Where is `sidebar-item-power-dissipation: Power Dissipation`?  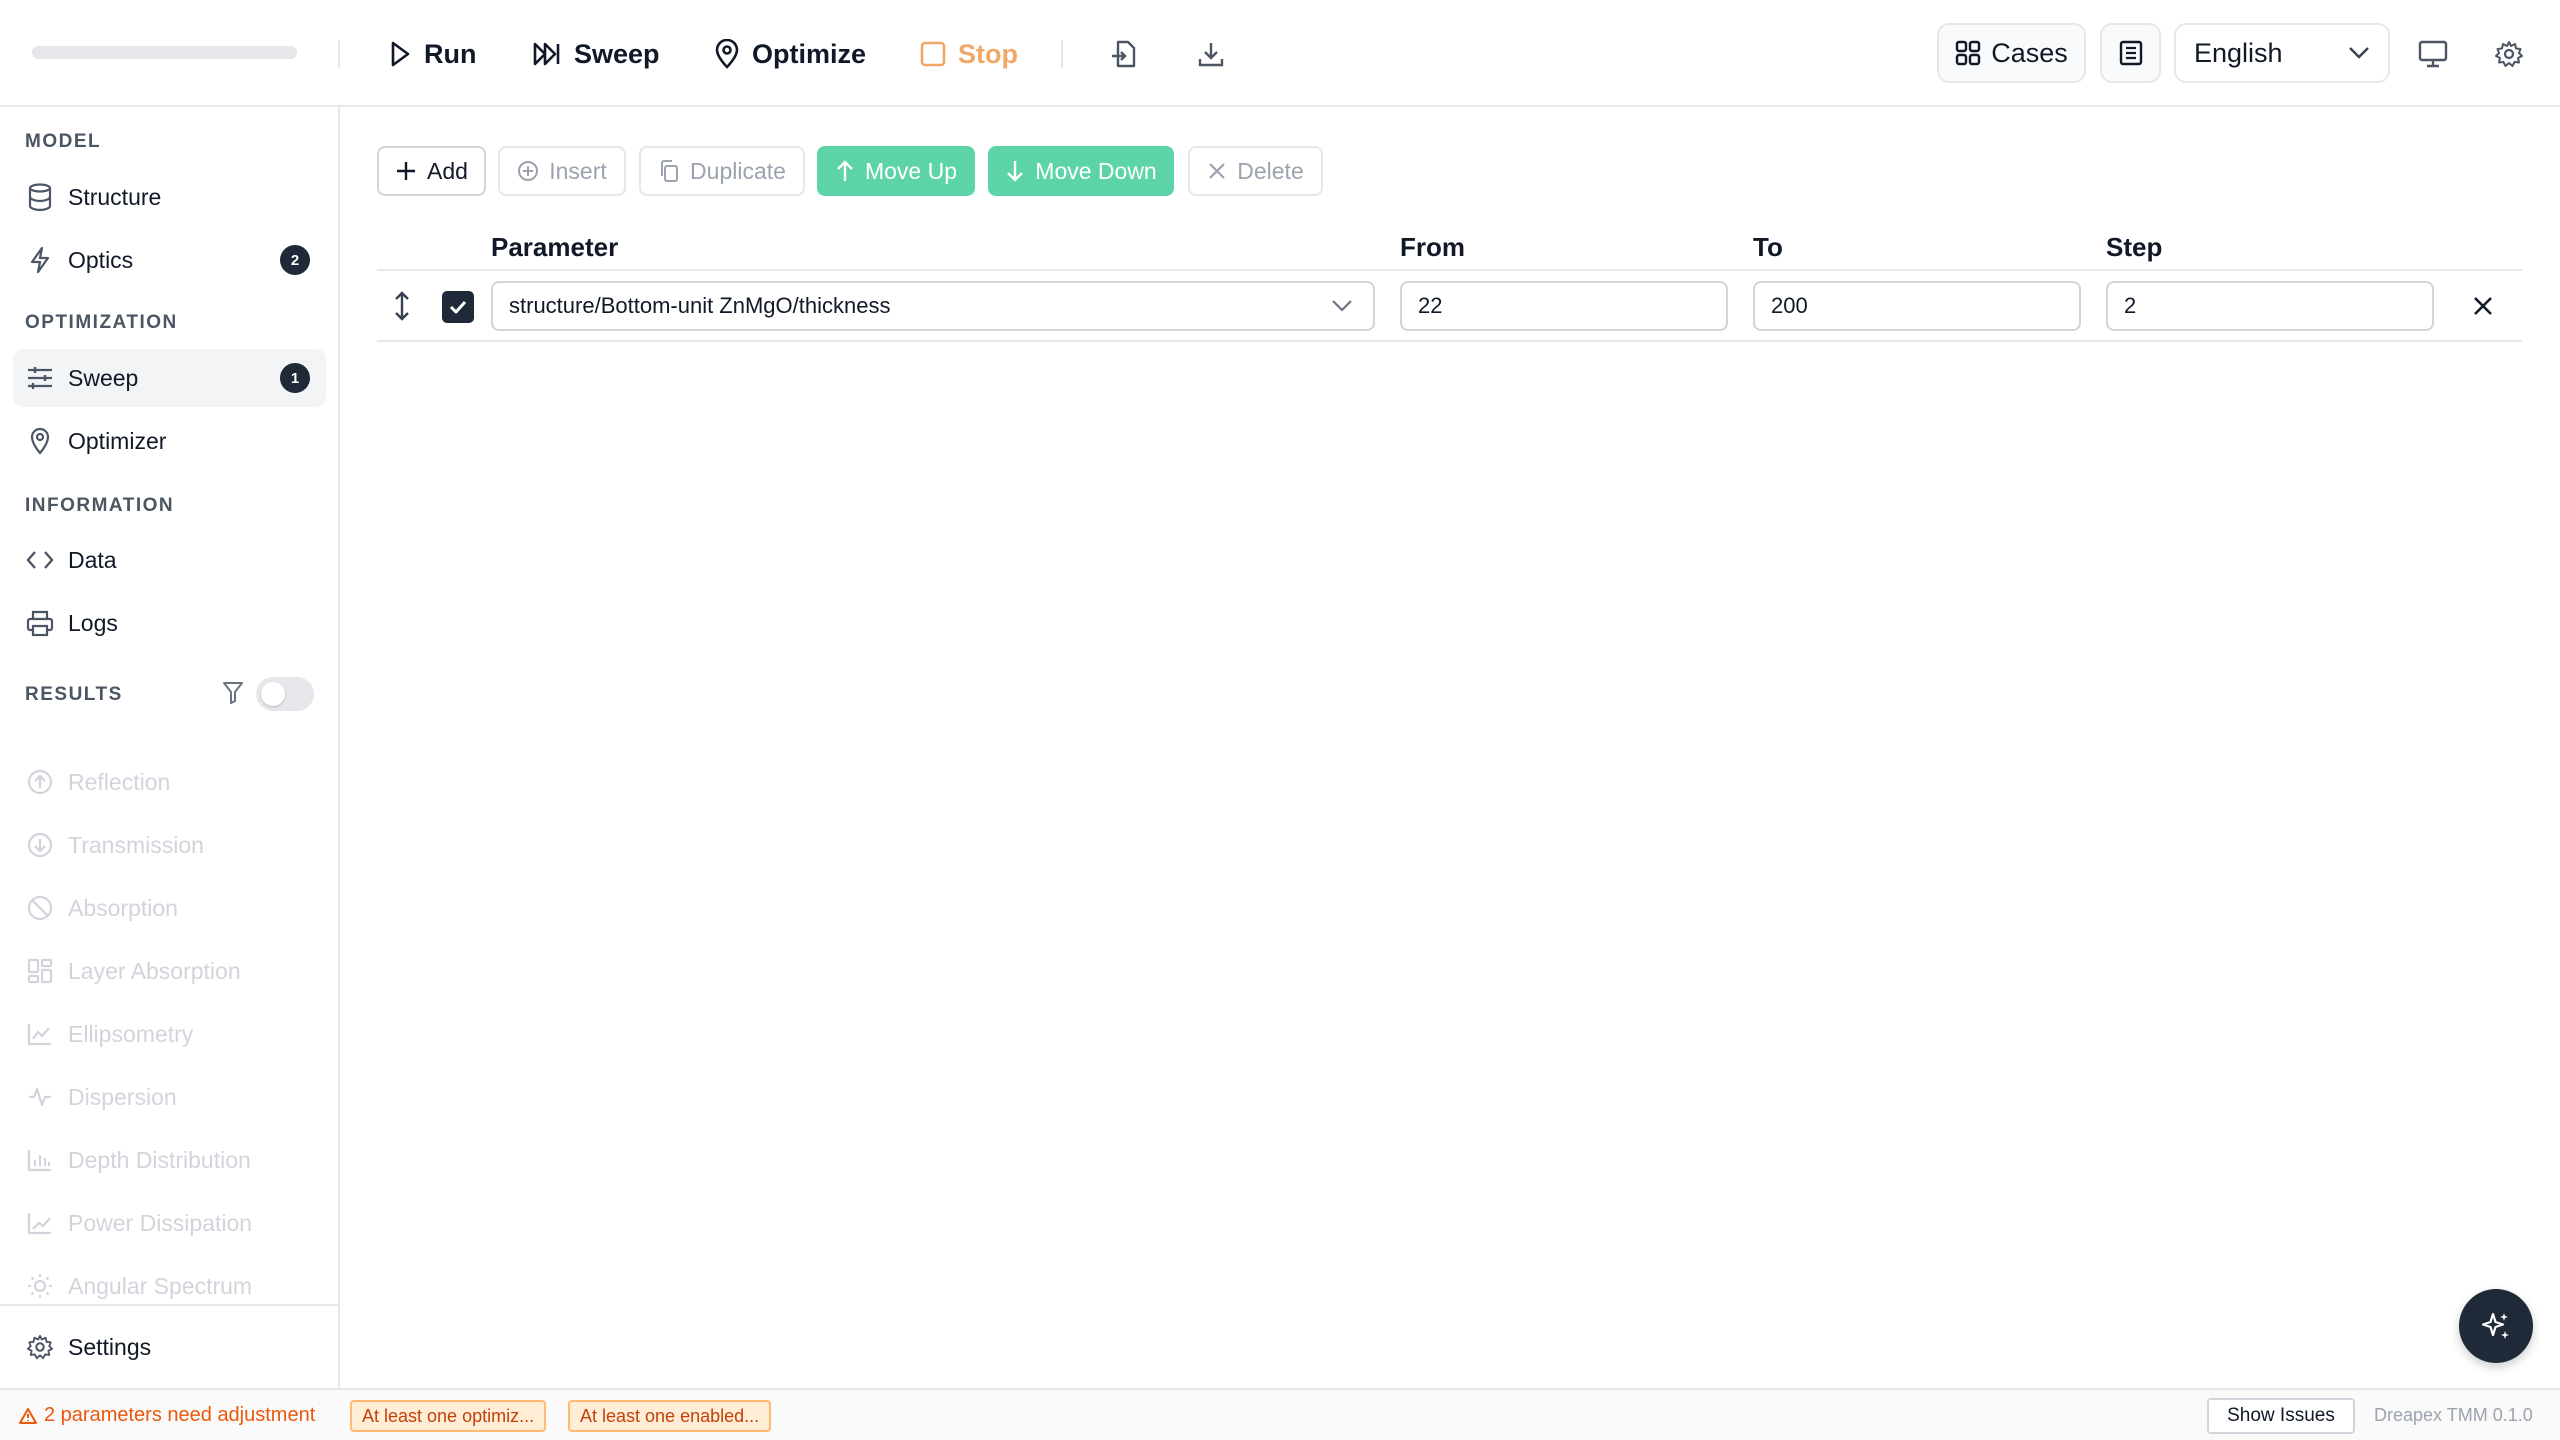 sidebar-item-power-dissipation: Power Dissipation is located at coordinates (169, 1223).